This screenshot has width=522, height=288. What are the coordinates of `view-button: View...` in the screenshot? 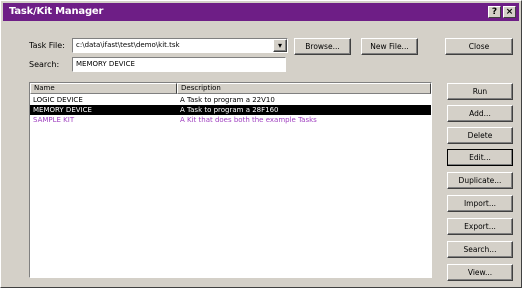 It's located at (480, 272).